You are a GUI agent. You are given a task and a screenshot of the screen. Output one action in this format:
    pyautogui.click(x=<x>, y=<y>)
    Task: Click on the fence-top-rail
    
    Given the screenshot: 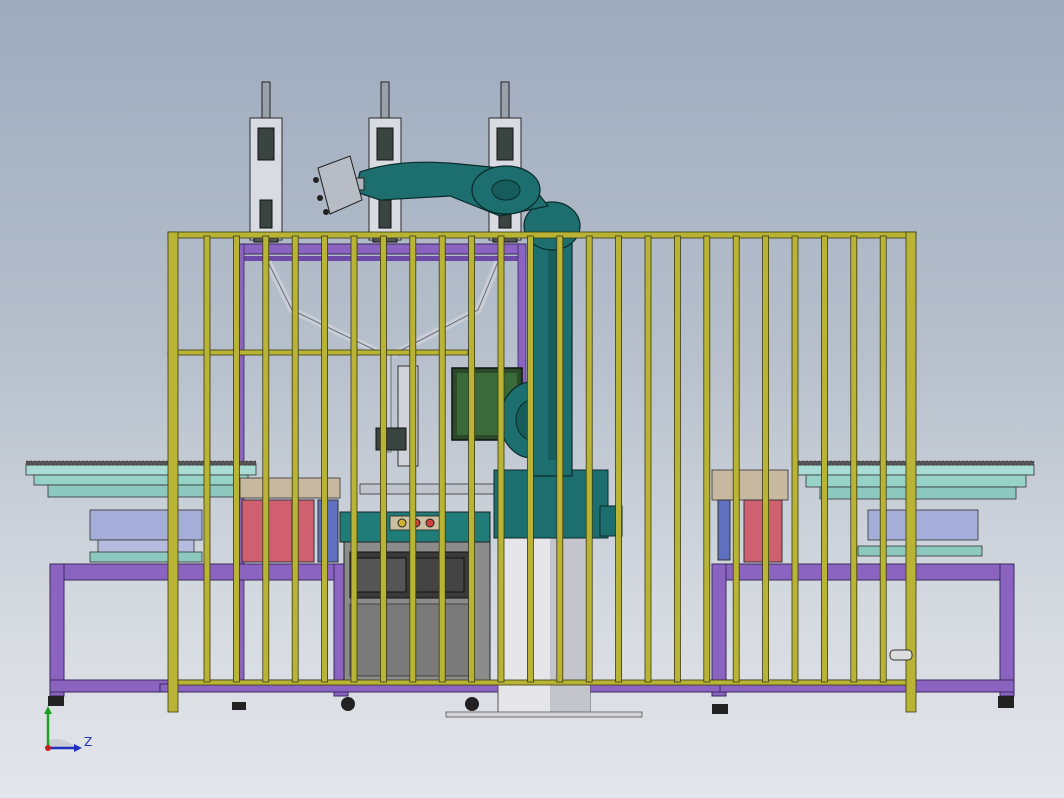 What is the action you would take?
    pyautogui.click(x=542, y=235)
    